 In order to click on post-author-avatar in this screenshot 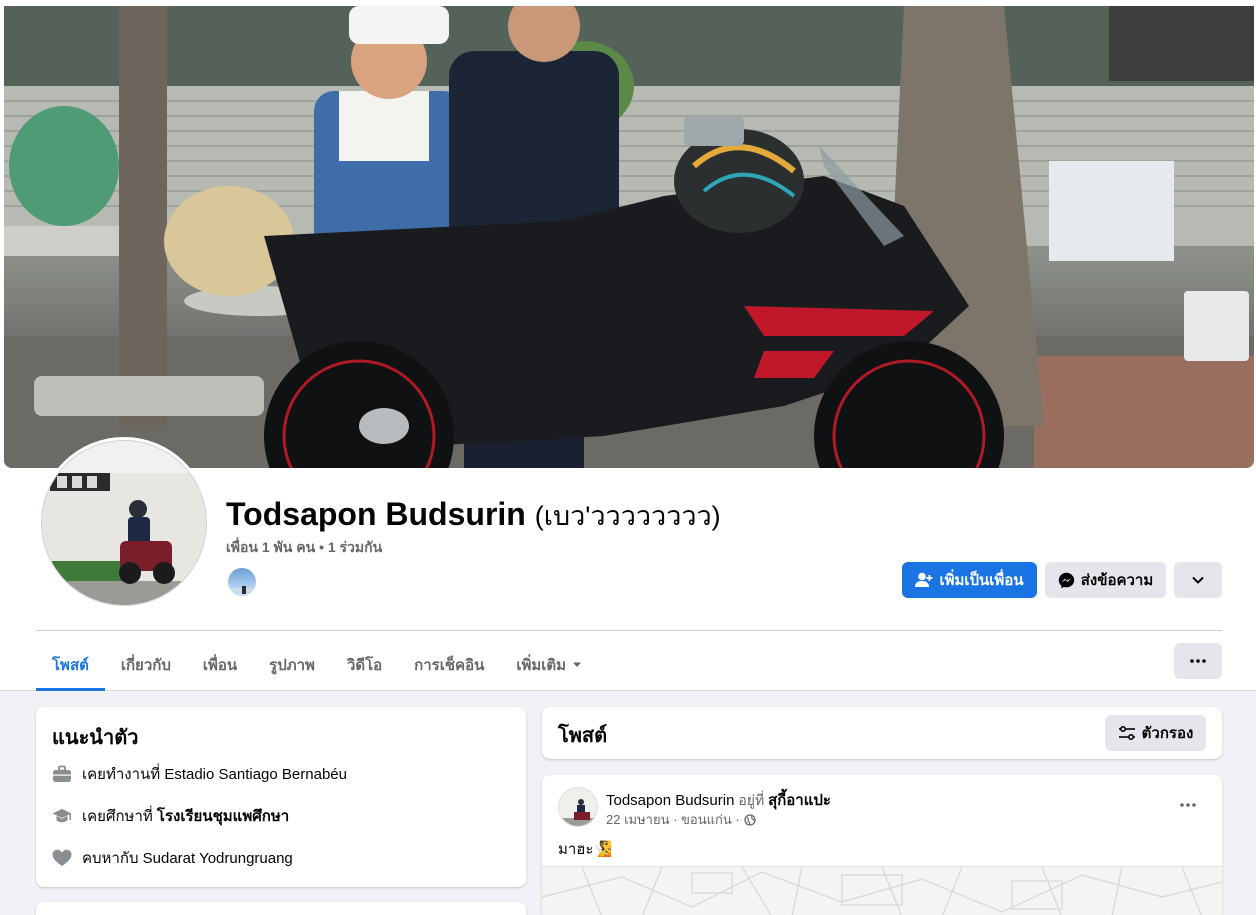, I will do `click(578, 807)`.